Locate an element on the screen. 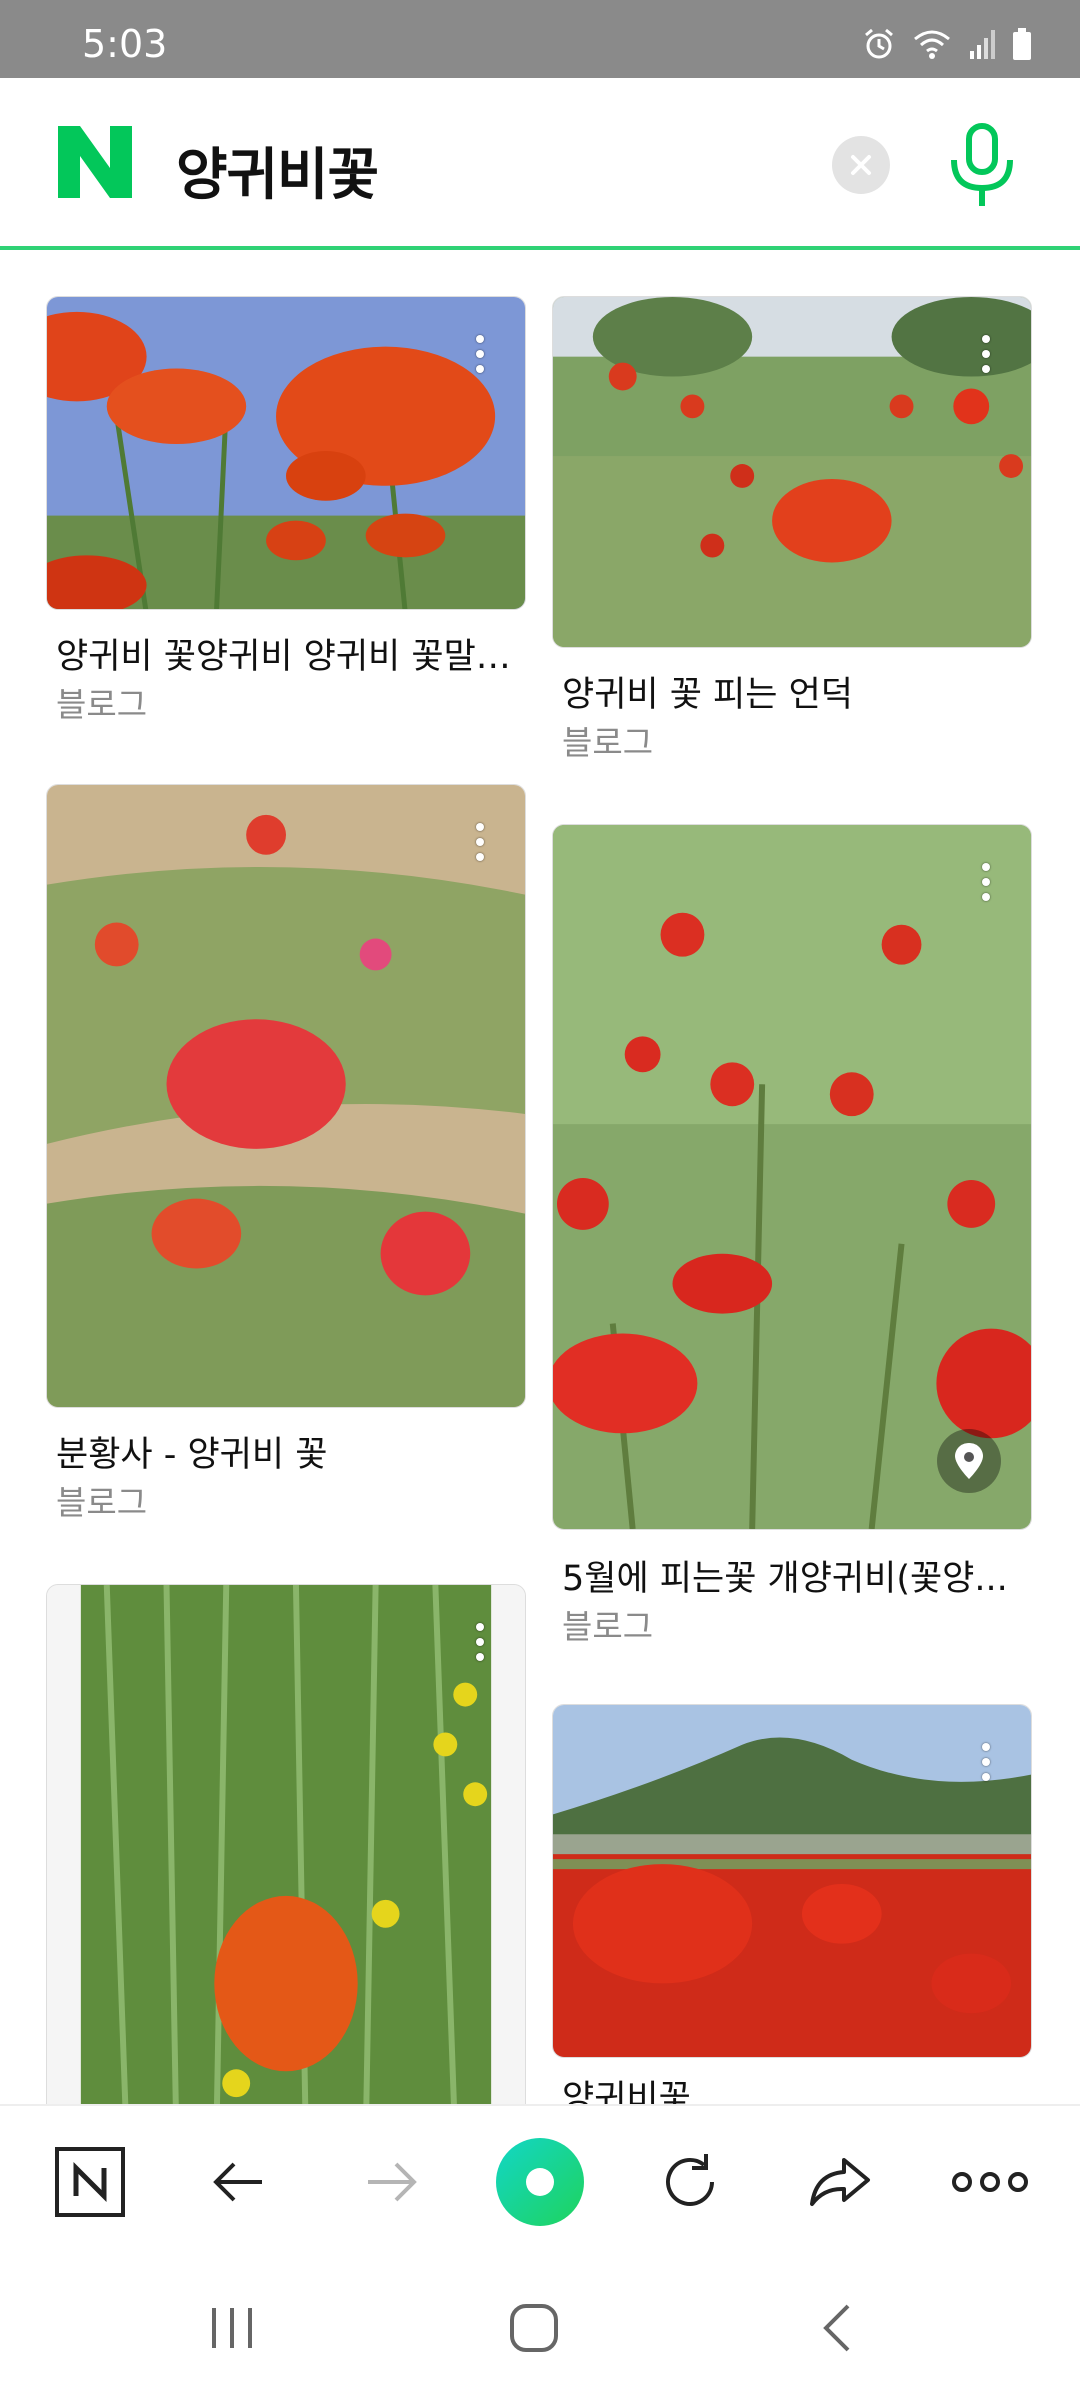 The height and width of the screenshot is (2400, 1080). poppy-hill-image is located at coordinates (792, 472).